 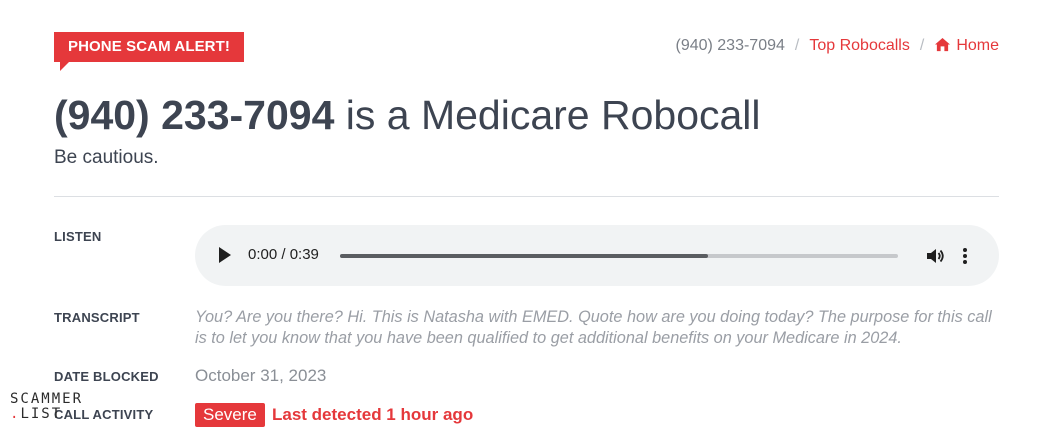 What do you see at coordinates (977, 45) in the screenshot?
I see `home-link-label: Home` at bounding box center [977, 45].